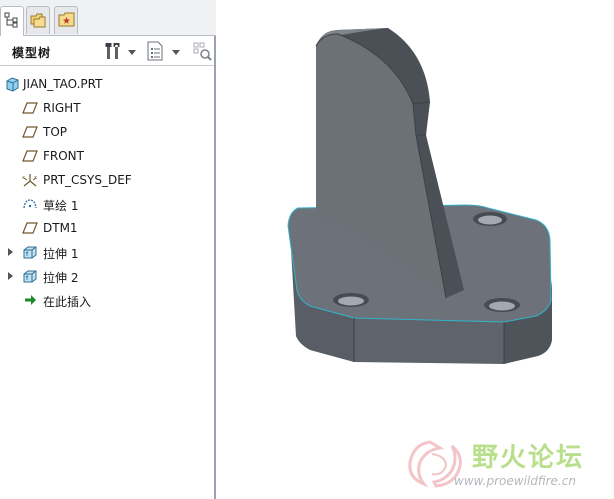 This screenshot has width=614, height=499. I want to click on show-list-icon, so click(155, 51).